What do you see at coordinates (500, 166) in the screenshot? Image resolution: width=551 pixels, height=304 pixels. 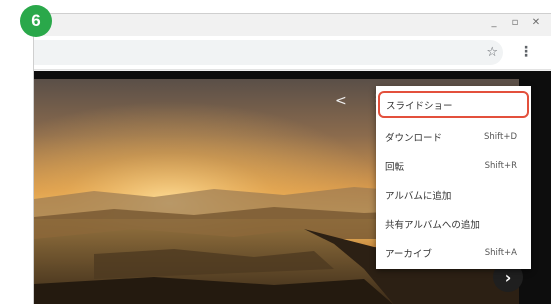 I see `menu-item-shortcut: Shift+R` at bounding box center [500, 166].